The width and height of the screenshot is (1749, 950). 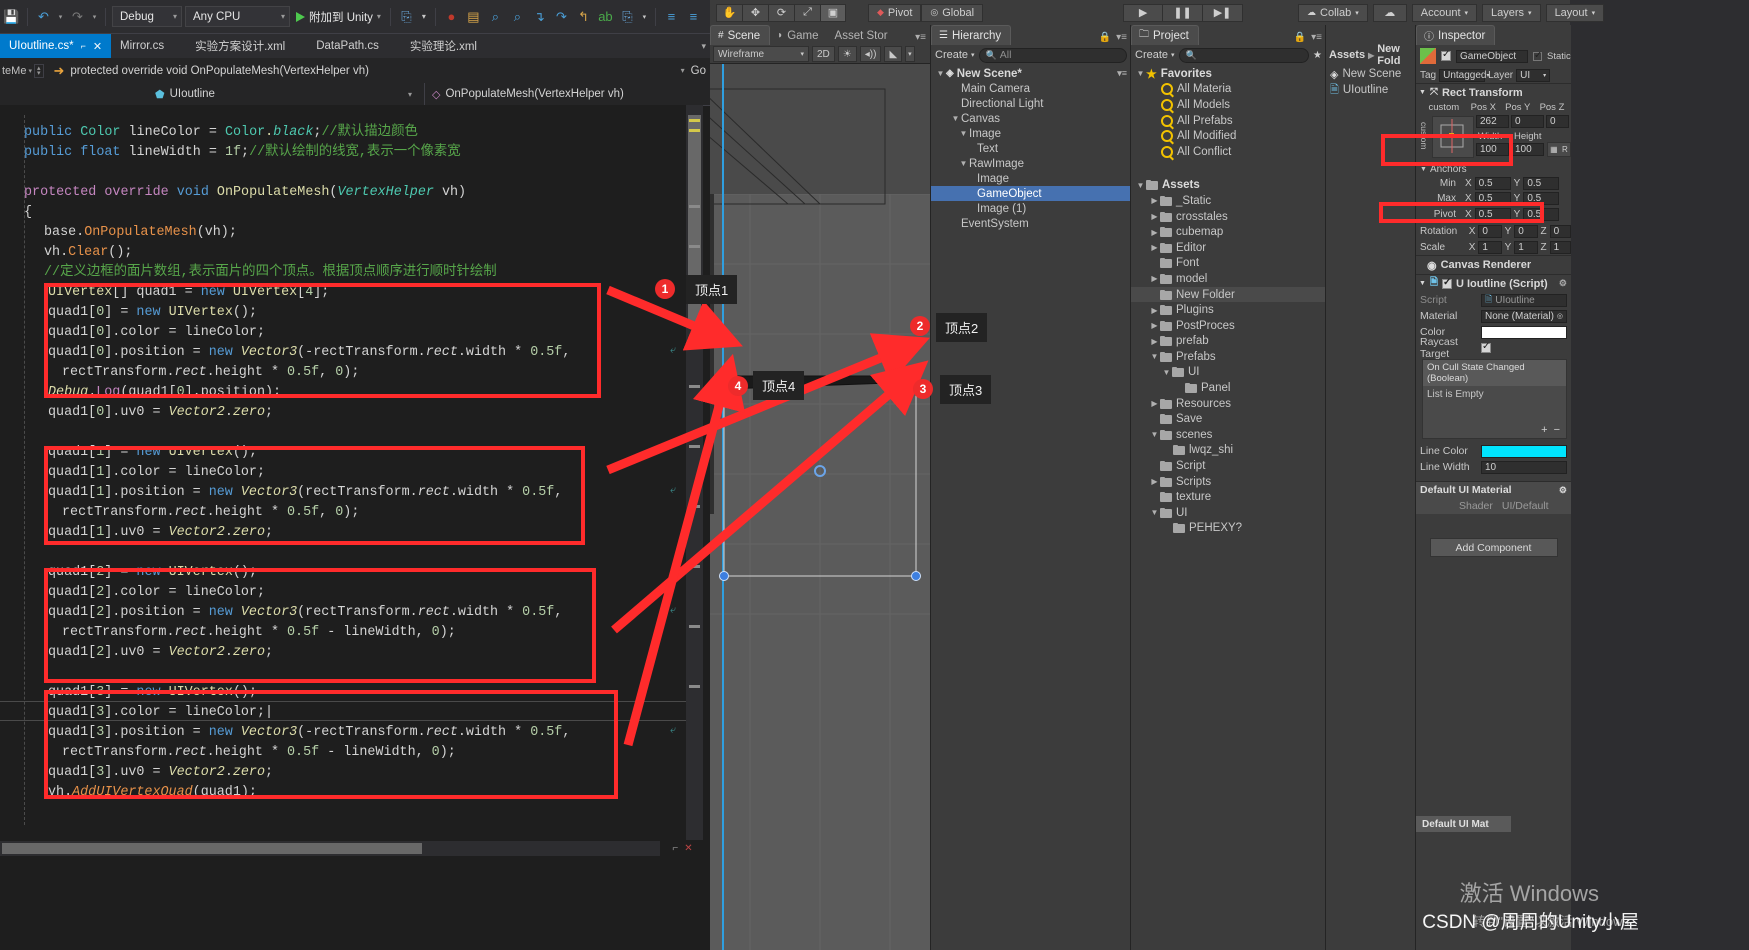 I want to click on shading-mode-select: Wireframe ▾, so click(x=761, y=54).